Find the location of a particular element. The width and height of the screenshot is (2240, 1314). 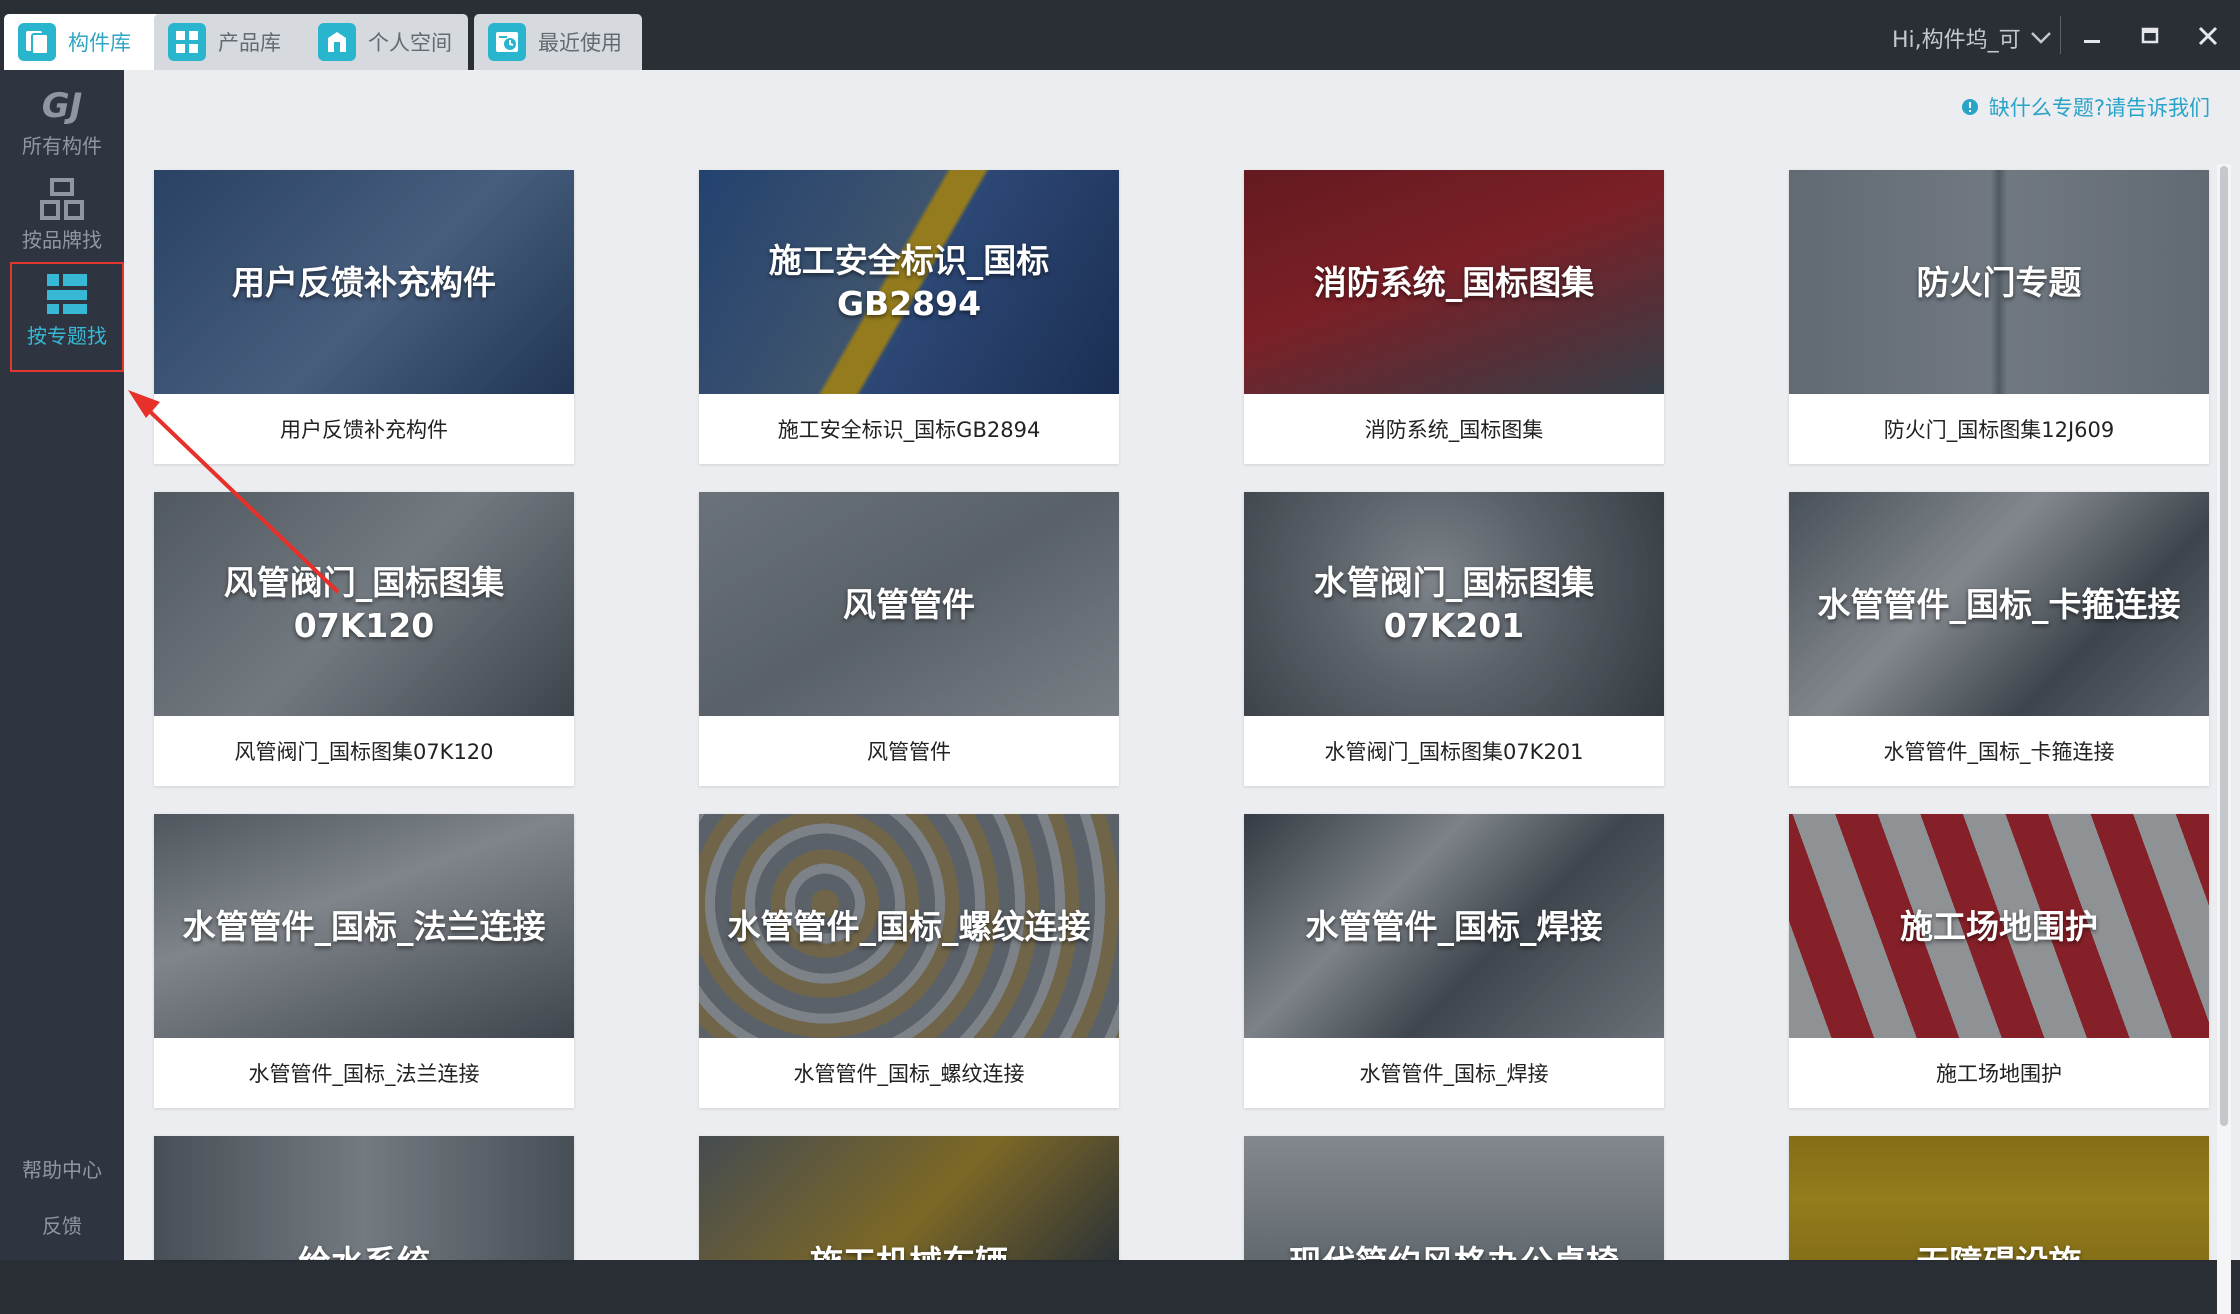

topic-cover-title: 现代简约风格办公桌椅 is located at coordinates (1454, 1250).